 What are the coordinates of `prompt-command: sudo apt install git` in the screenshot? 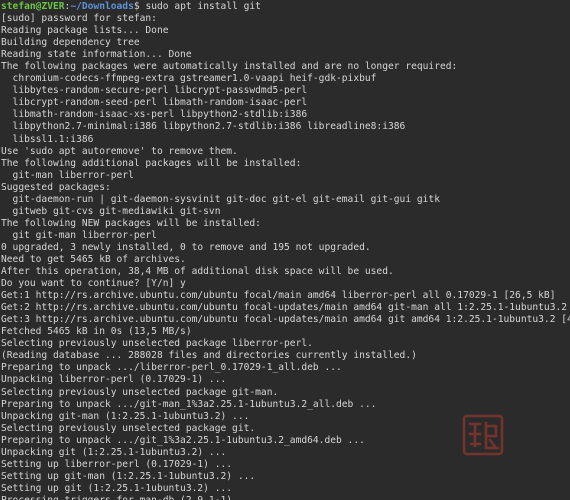 It's located at (203, 6).